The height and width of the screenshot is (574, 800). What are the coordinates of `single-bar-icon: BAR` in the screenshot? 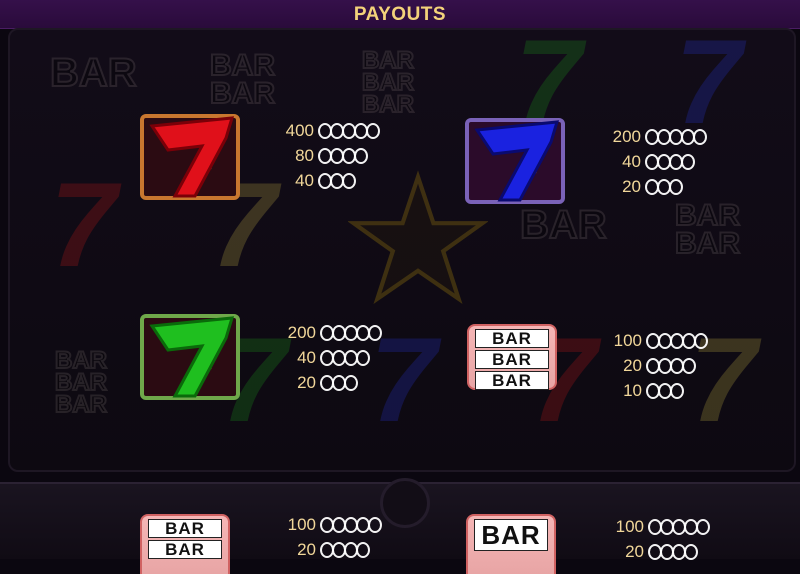 It's located at (511, 544).